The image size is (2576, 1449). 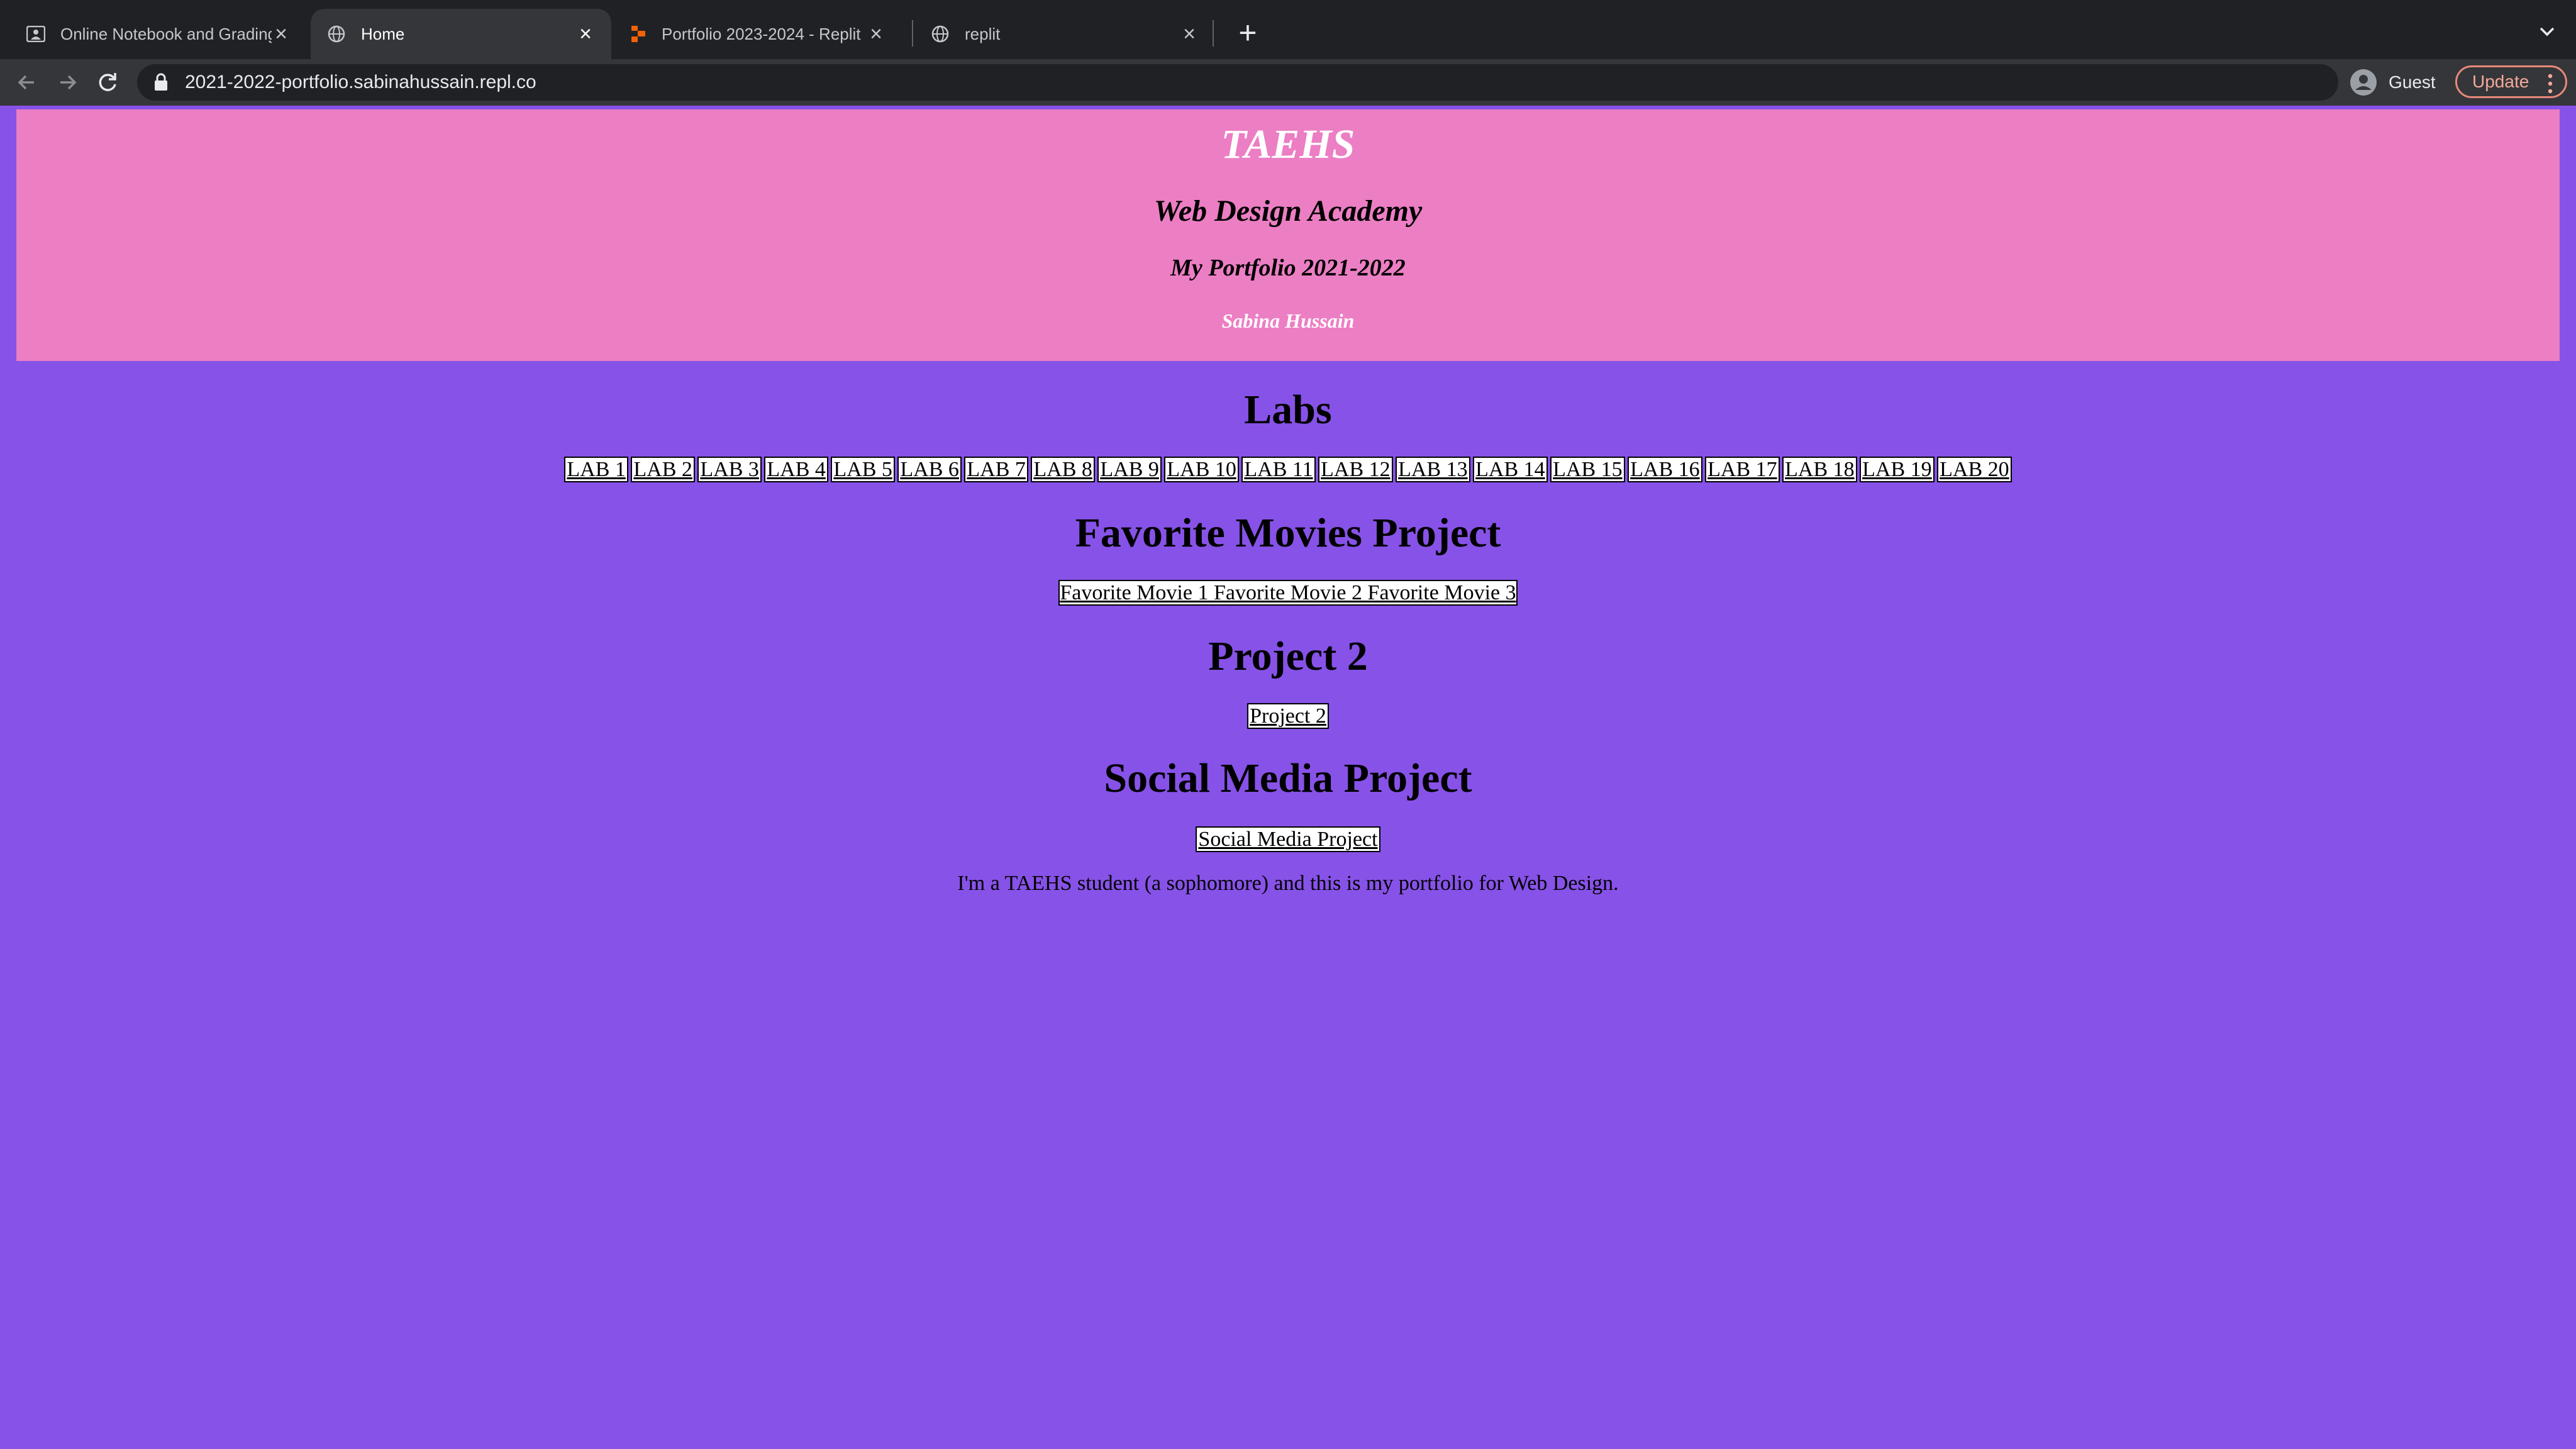 I want to click on replit-icon, so click(x=638, y=34).